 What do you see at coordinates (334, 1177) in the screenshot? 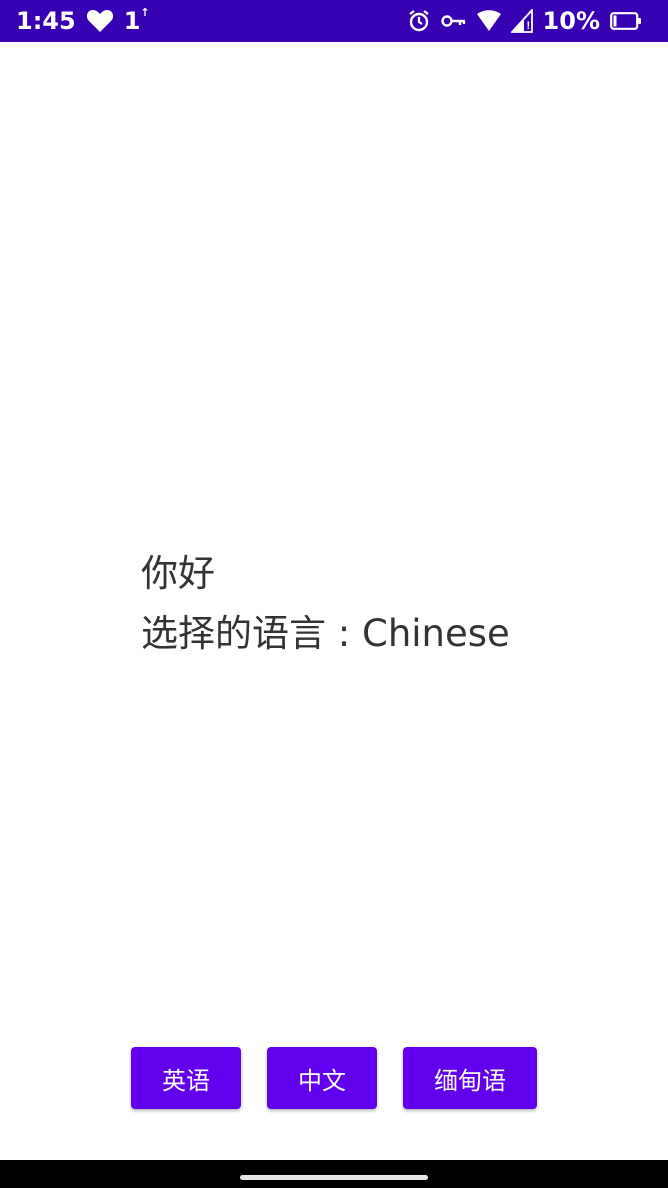
I see `home-gesture-handle` at bounding box center [334, 1177].